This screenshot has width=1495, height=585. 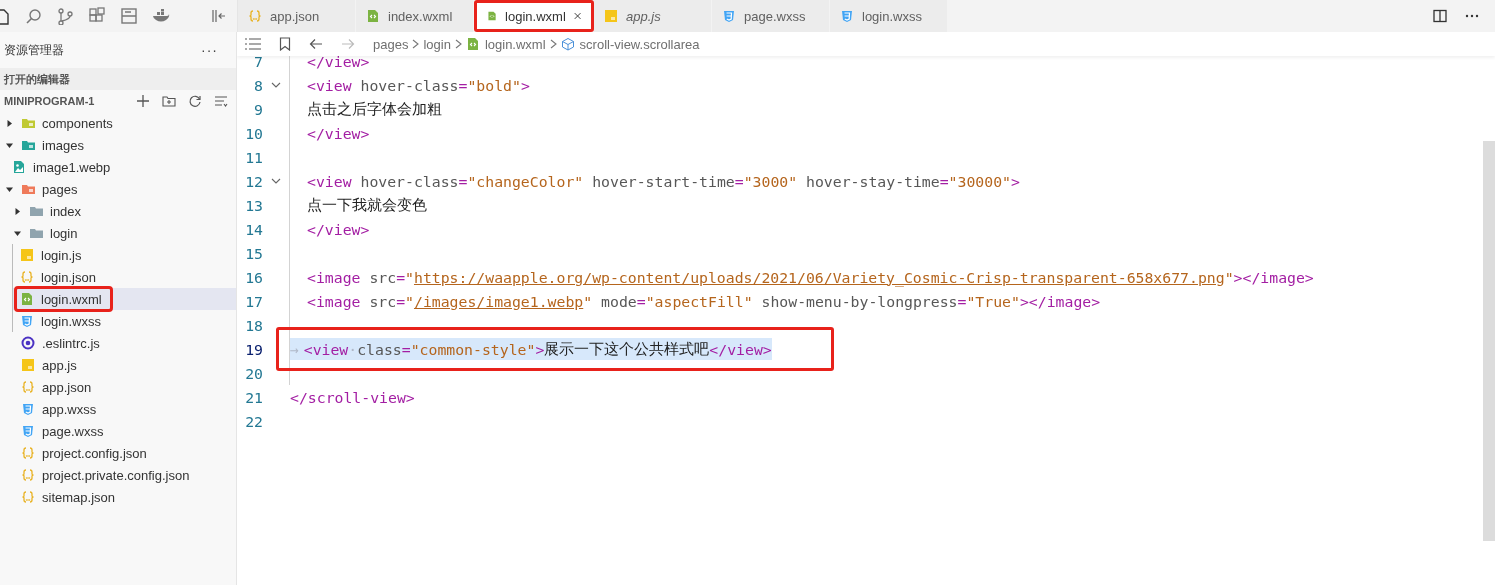 What do you see at coordinates (169, 101) in the screenshot?
I see `new-folder-icon` at bounding box center [169, 101].